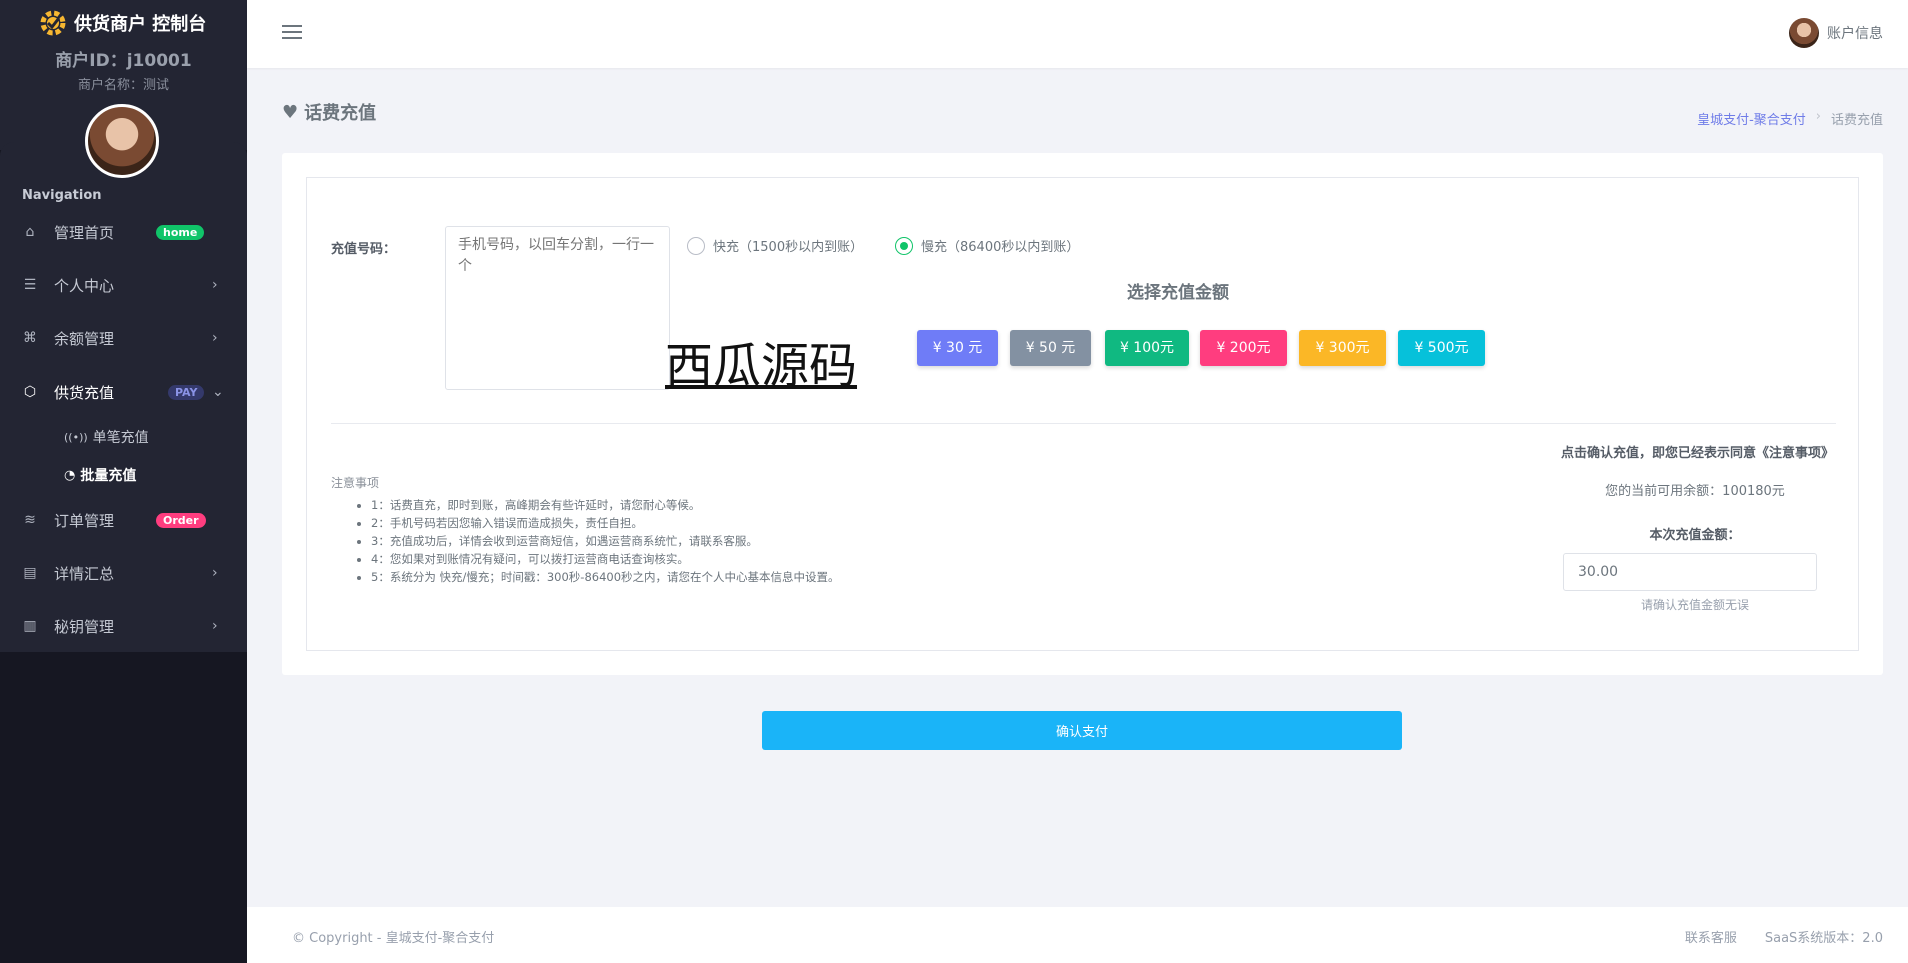 The width and height of the screenshot is (1908, 963). I want to click on sidebar-subitem-label: 单笔充值, so click(120, 438).